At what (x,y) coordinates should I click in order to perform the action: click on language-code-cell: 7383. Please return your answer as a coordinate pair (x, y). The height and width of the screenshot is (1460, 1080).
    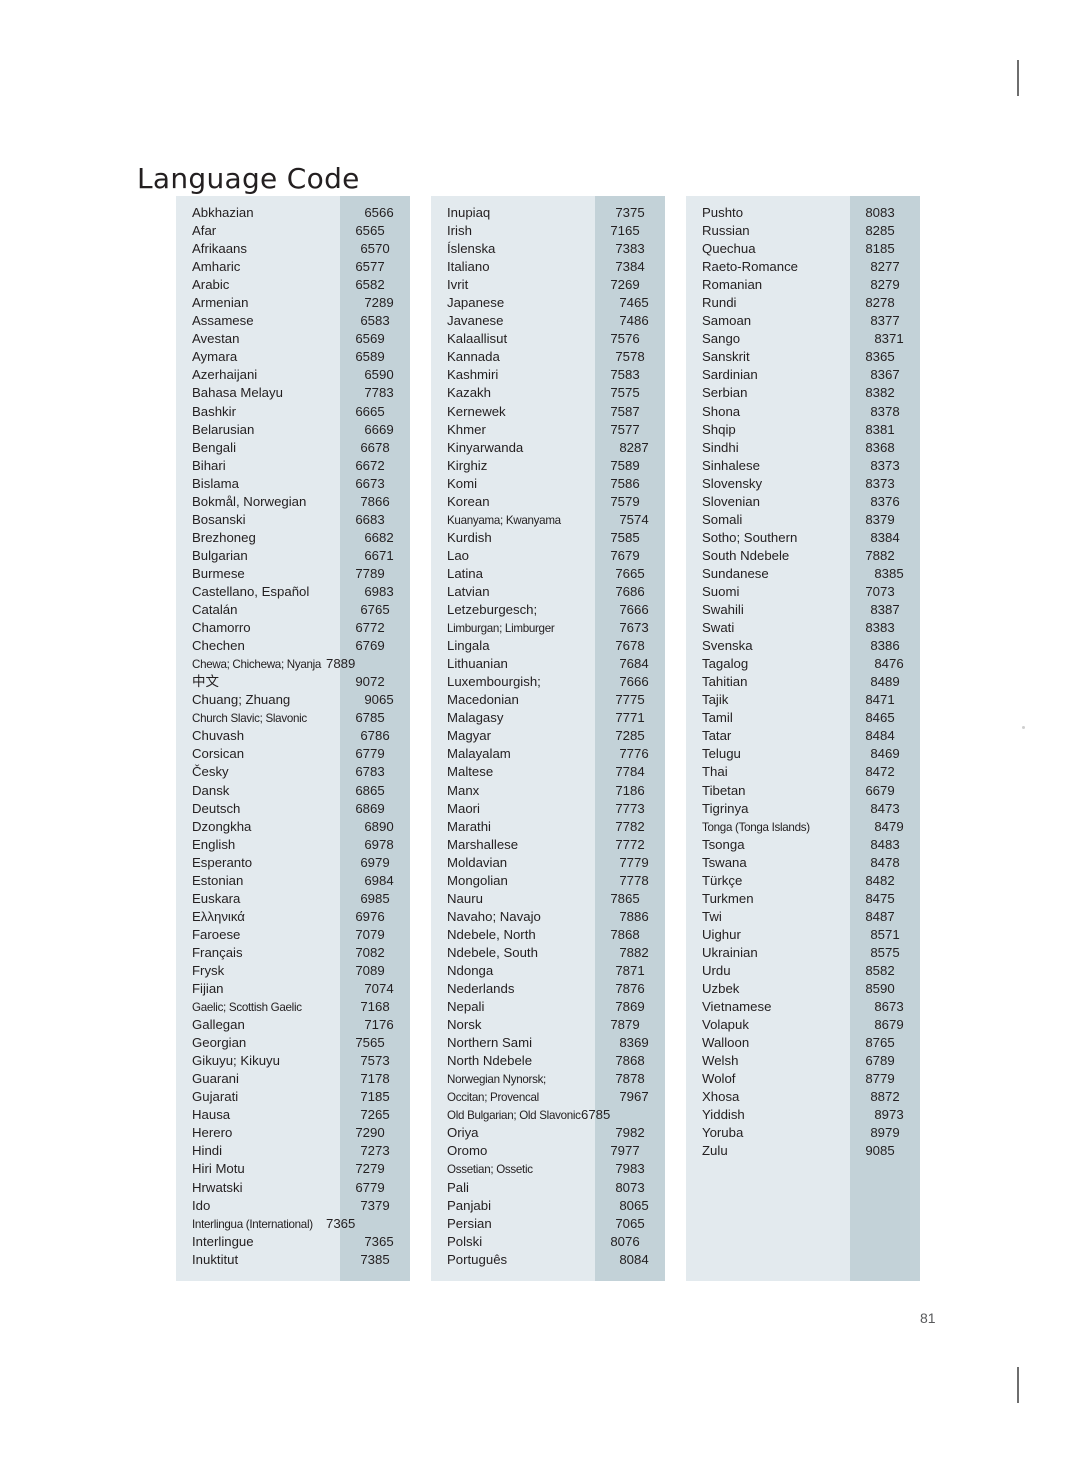
    Looking at the image, I should click on (630, 249).